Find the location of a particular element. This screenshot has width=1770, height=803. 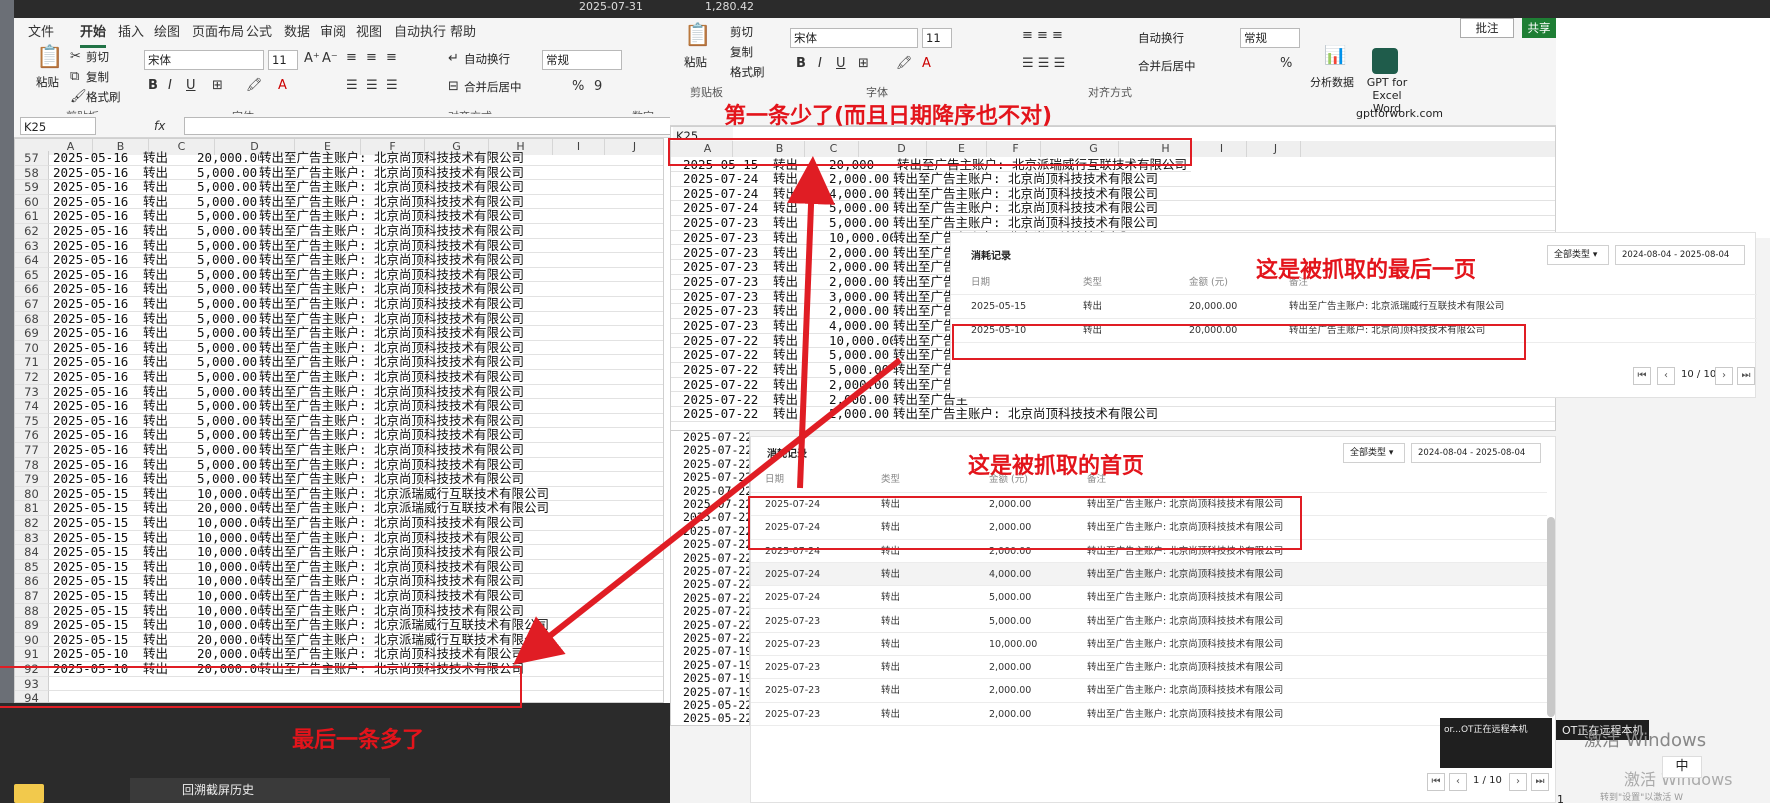

annotation-top: 第一条少了(而且日期降序也不对) is located at coordinates (888, 116).